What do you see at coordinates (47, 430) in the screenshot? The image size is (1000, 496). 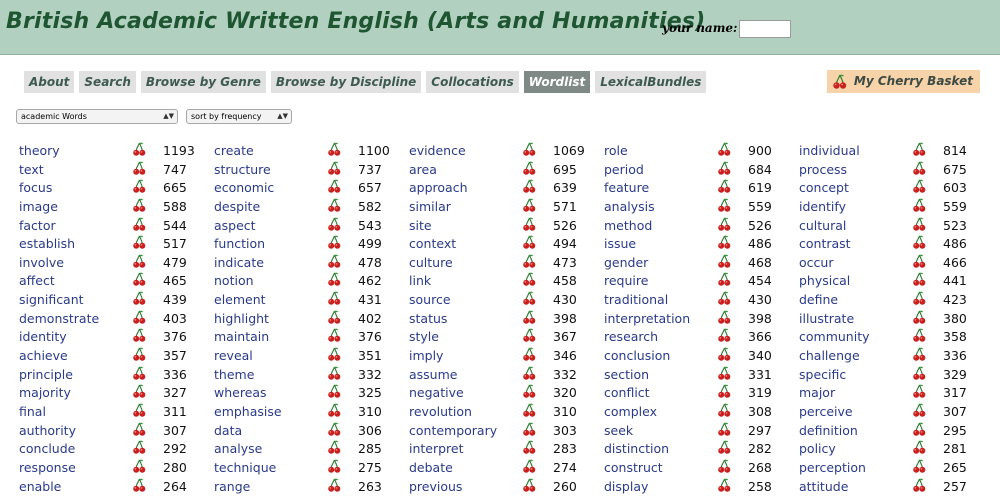 I see `word-link: authority` at bounding box center [47, 430].